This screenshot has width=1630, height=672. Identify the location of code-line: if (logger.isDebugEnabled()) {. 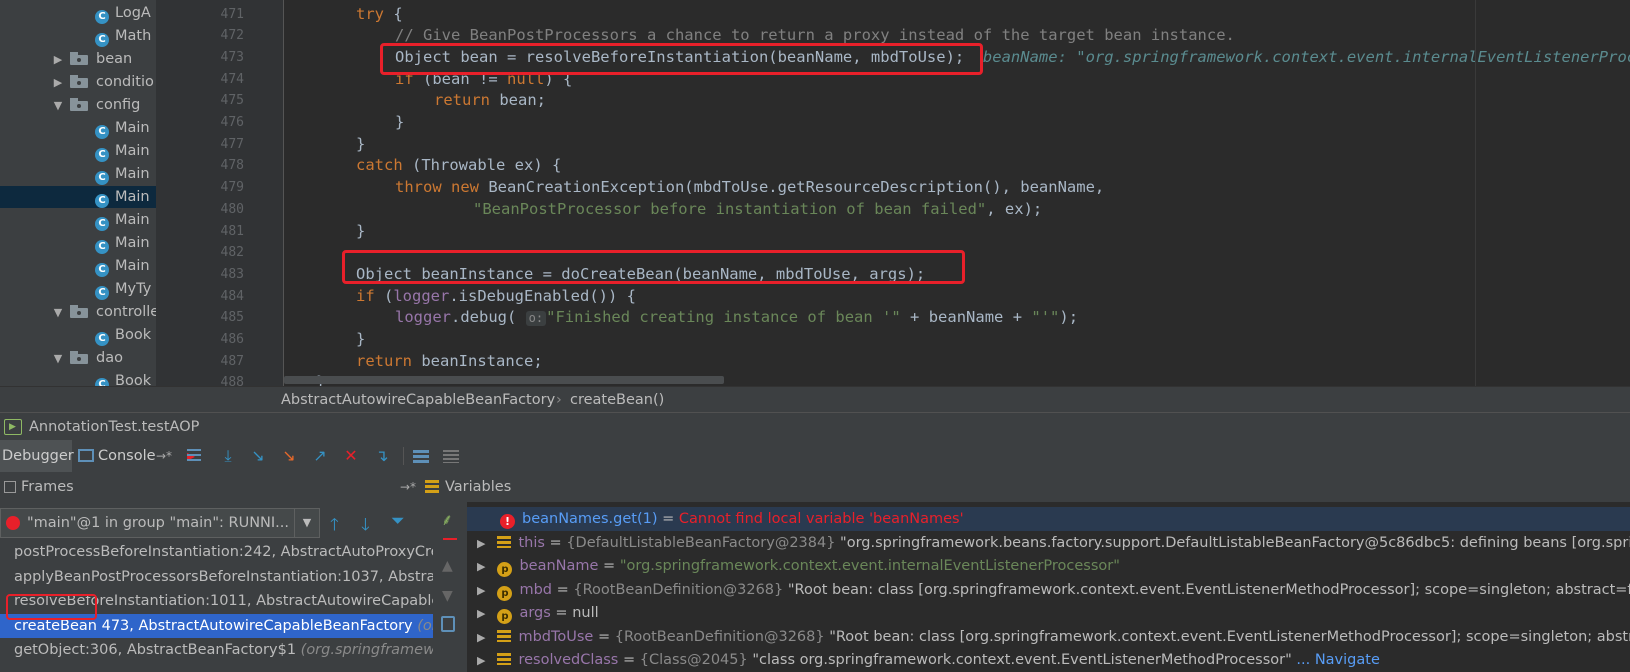
(496, 297).